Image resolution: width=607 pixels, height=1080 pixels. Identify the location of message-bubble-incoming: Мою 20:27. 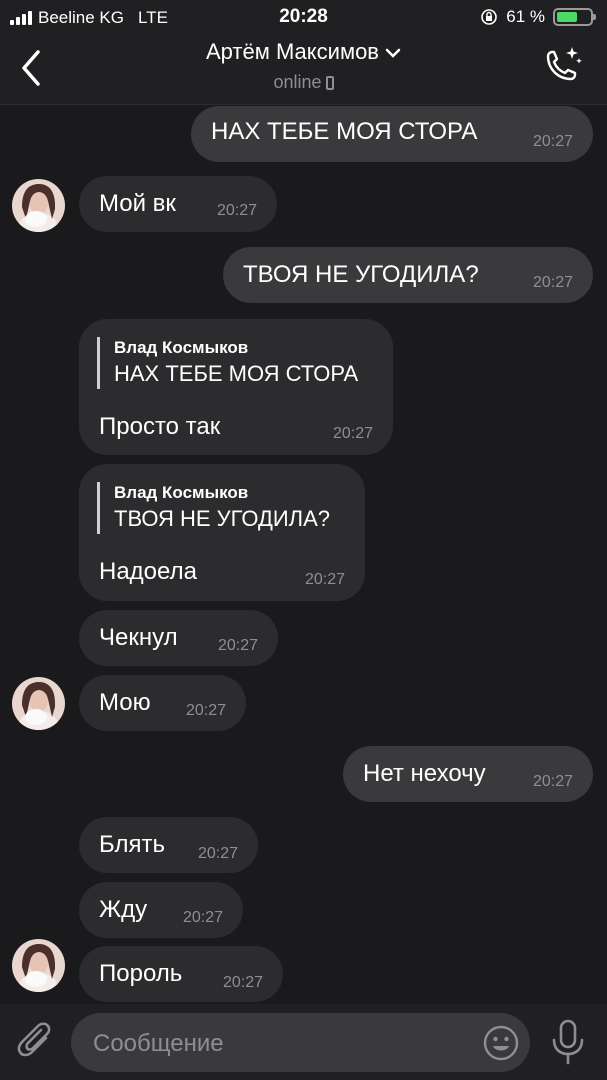
(162, 703).